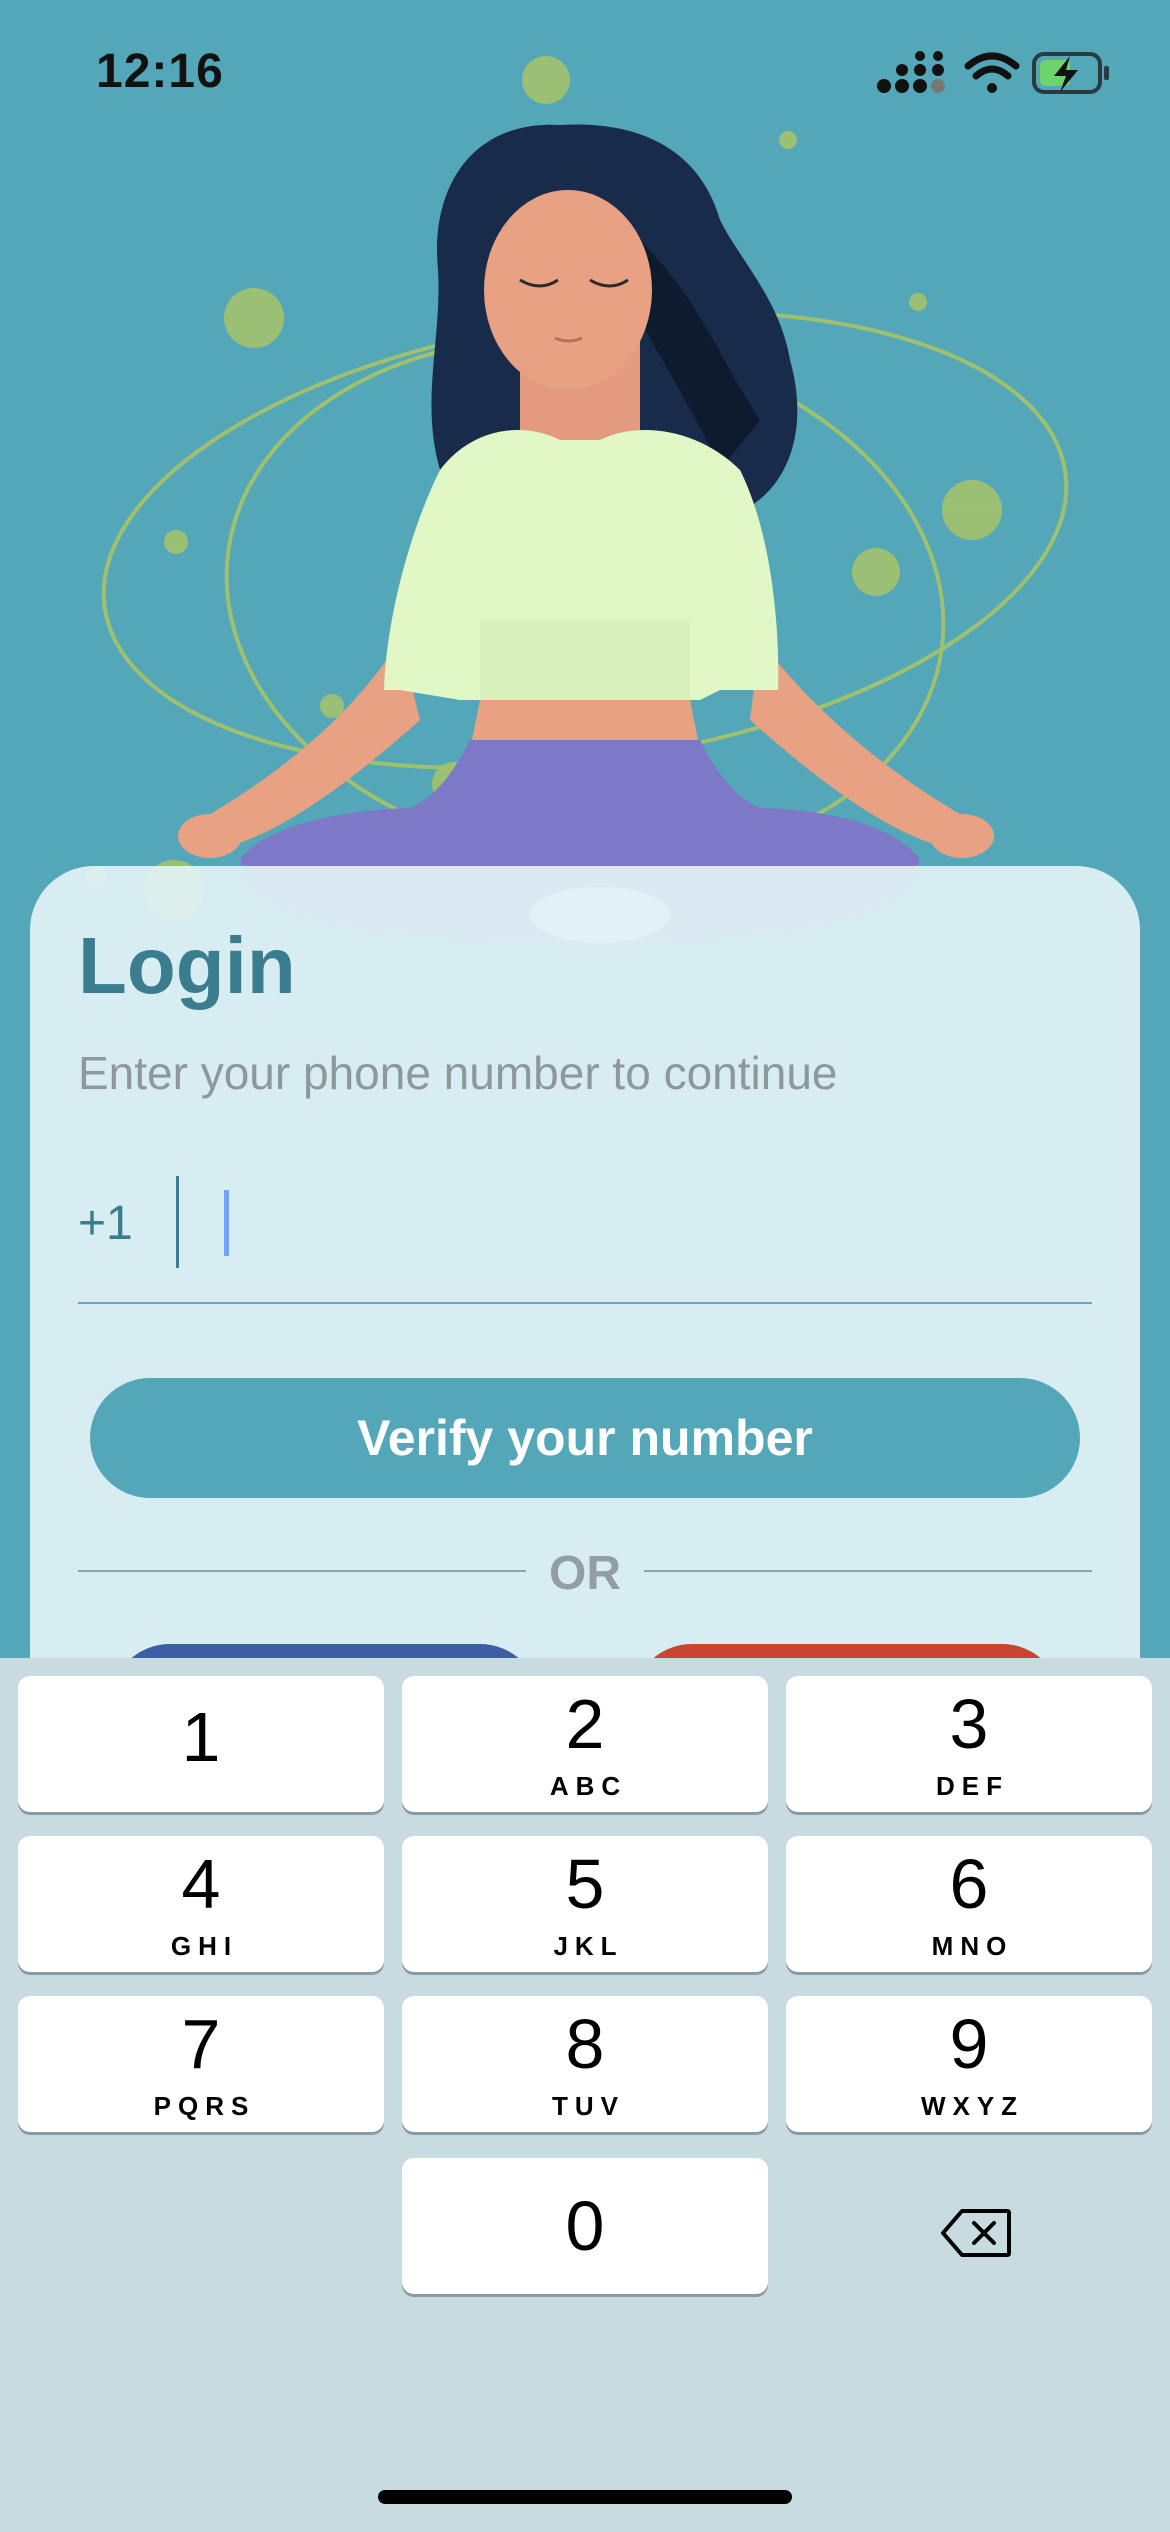  I want to click on key-9: 9 WXYZ, so click(969, 2064).